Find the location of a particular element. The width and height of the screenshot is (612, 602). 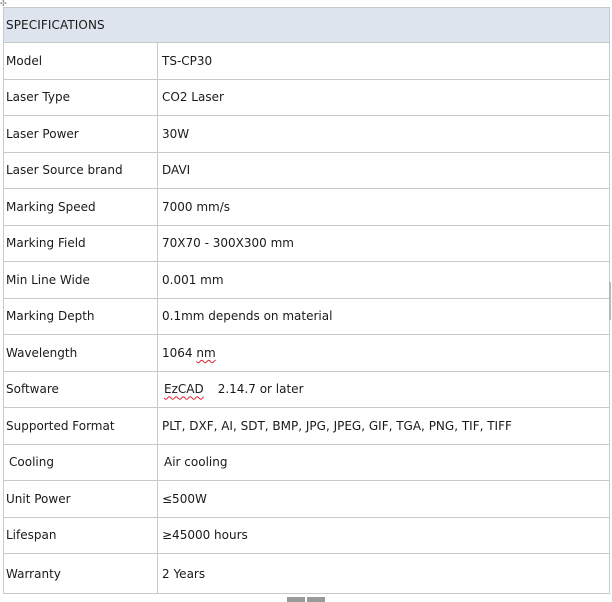

row-value: 1064 nm is located at coordinates (383, 353).